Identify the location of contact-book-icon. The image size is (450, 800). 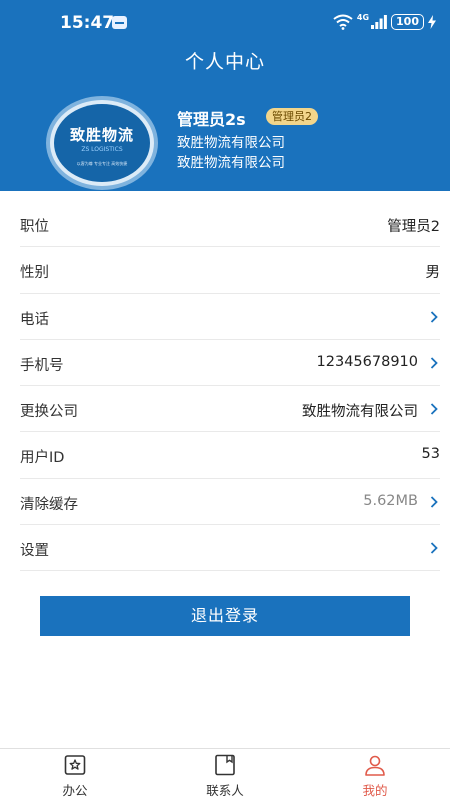
(225, 765).